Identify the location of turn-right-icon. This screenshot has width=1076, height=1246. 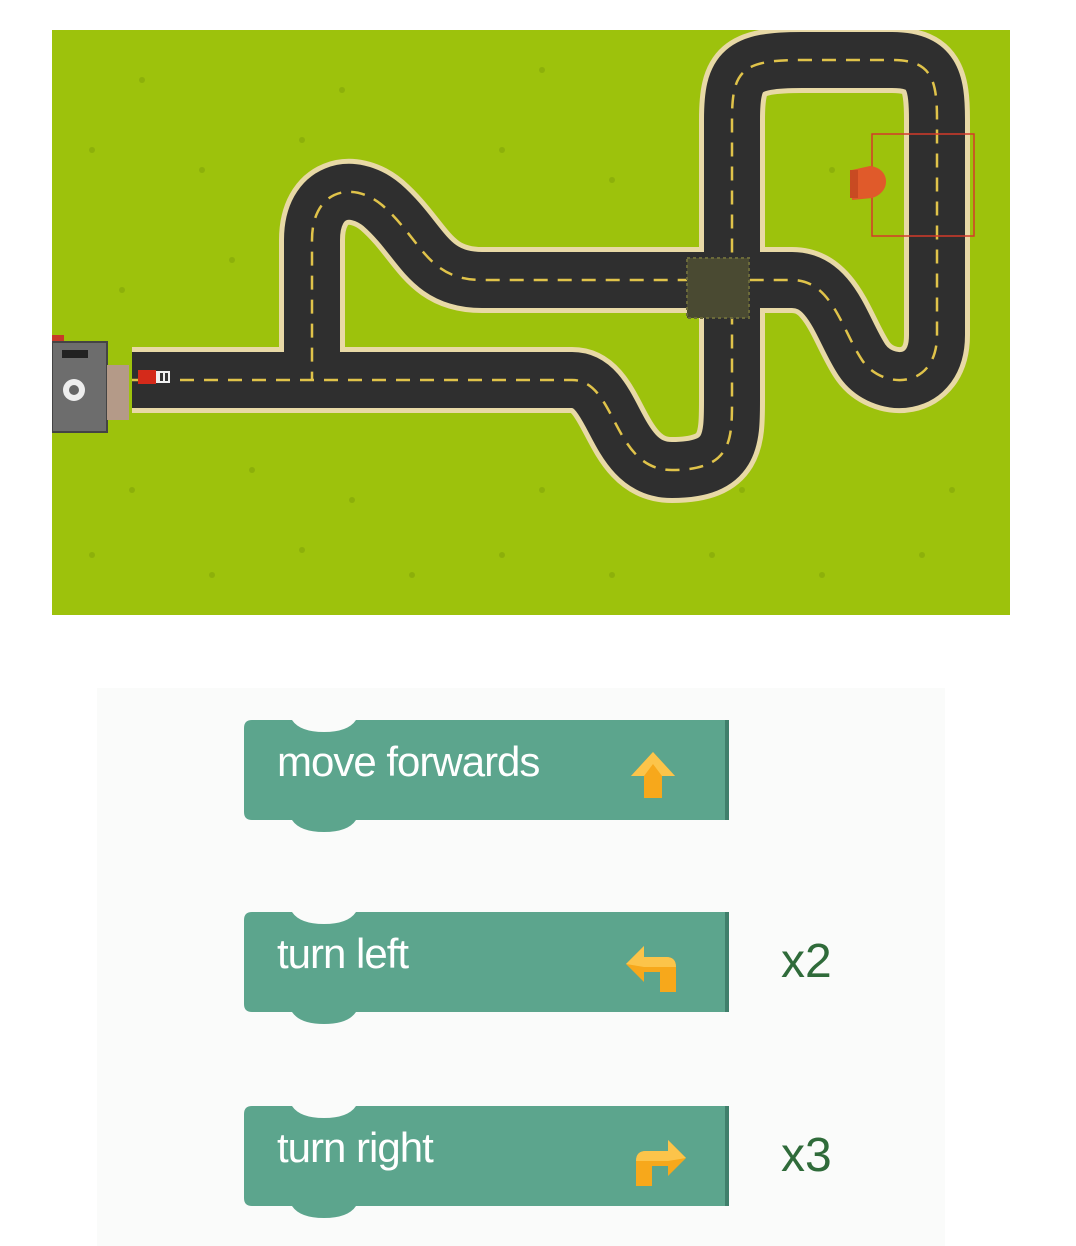
(661, 1163).